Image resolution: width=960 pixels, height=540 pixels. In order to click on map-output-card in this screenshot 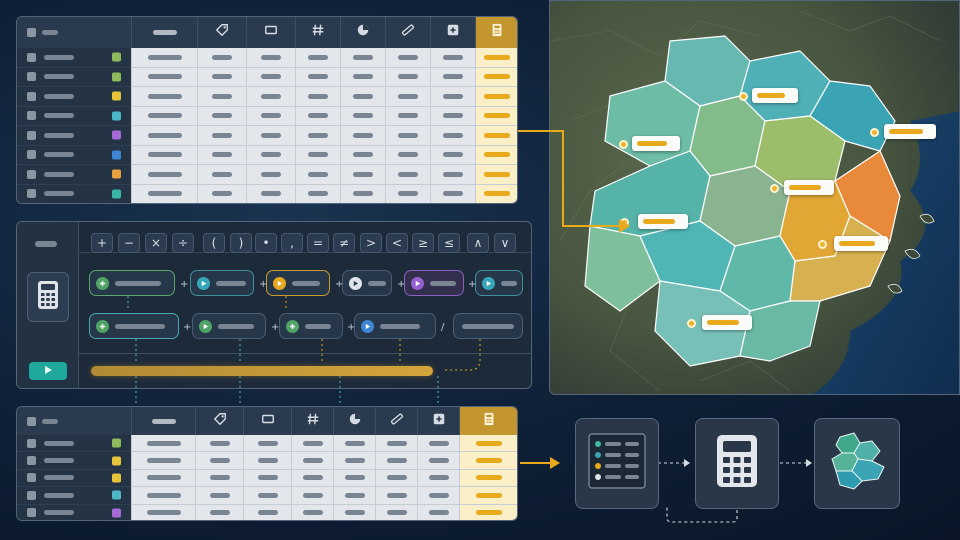, I will do `click(857, 463)`.